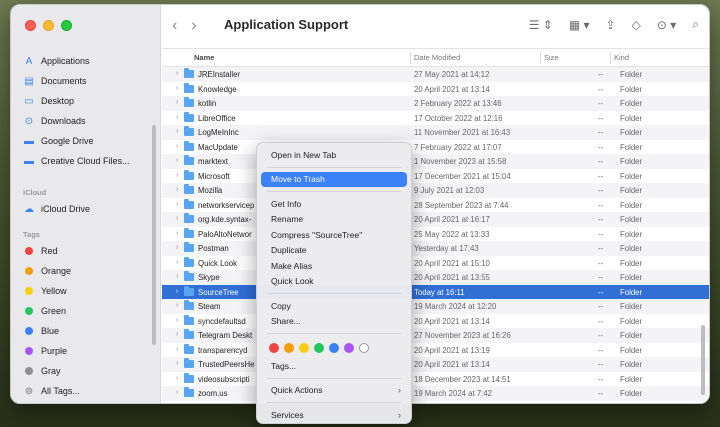 The width and height of the screenshot is (720, 427). I want to click on menu-item-copy: Copy, so click(334, 306).